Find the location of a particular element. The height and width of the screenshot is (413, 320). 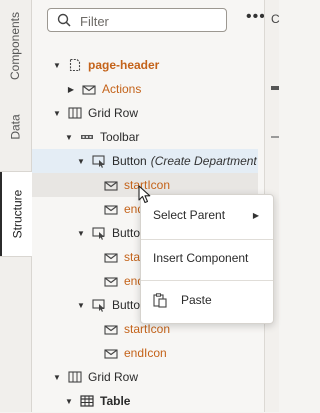

menu-item-select-parent: Select Parent ▶ is located at coordinates (207, 215).